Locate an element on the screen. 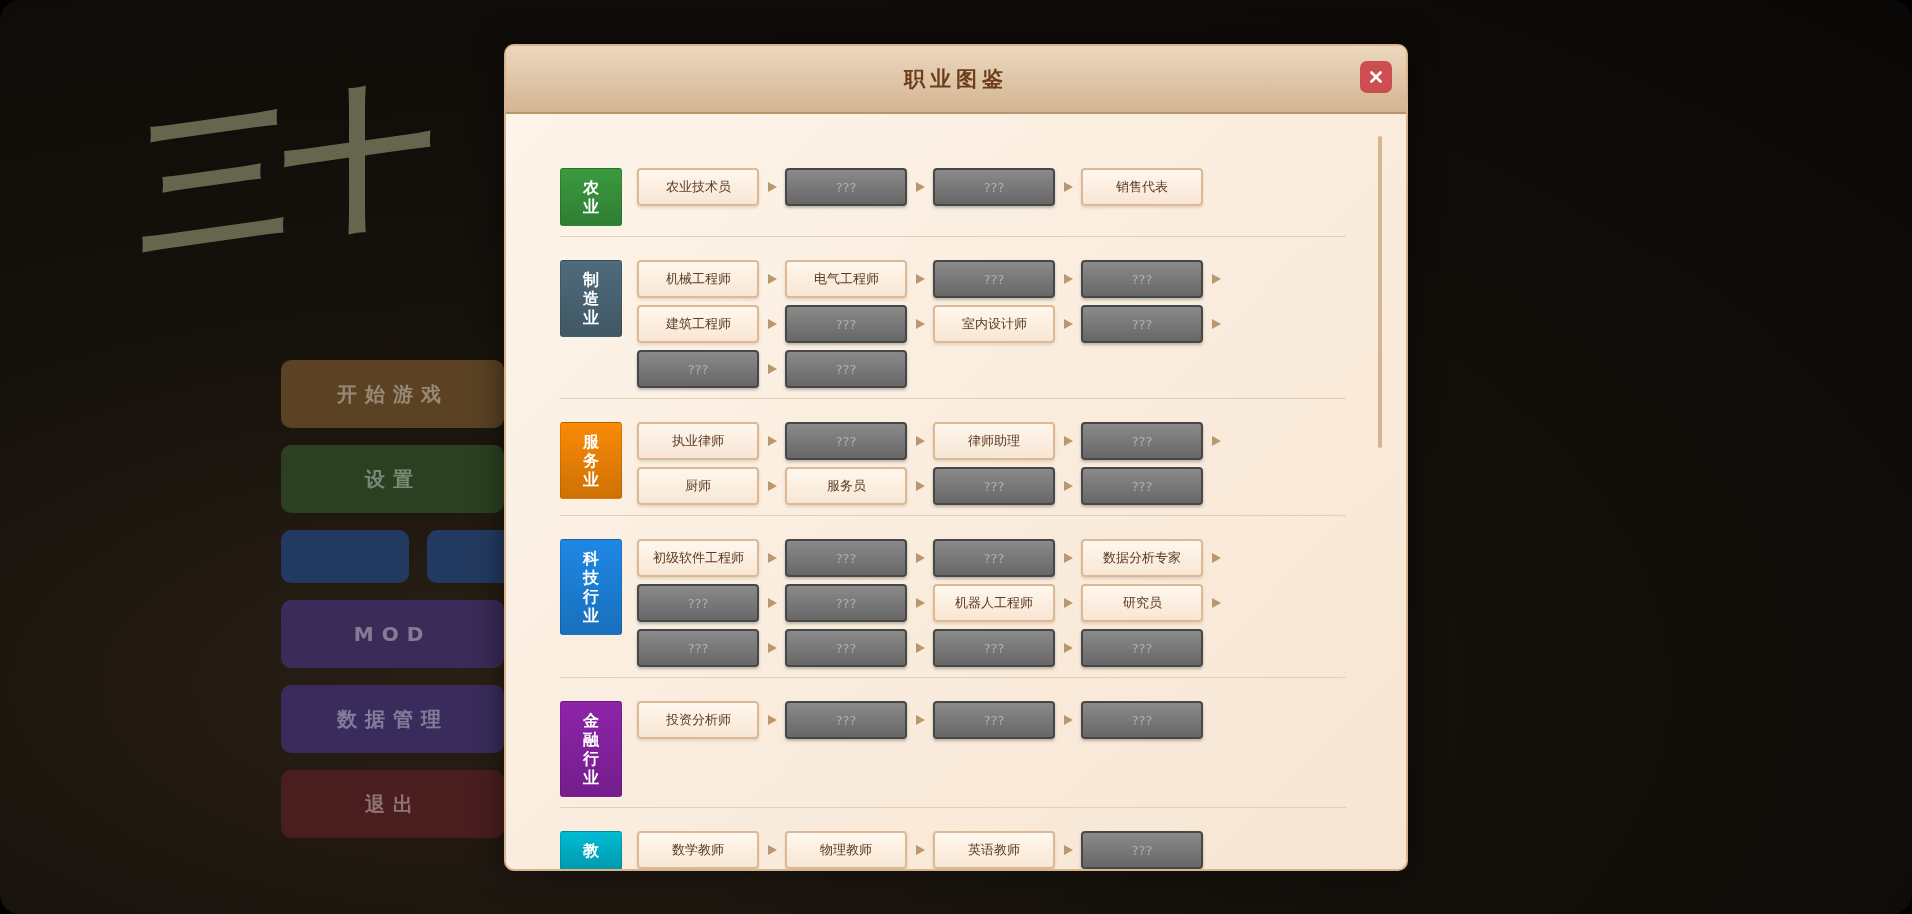 The height and width of the screenshot is (914, 1912). job-card: 电气工程师 is located at coordinates (846, 279).